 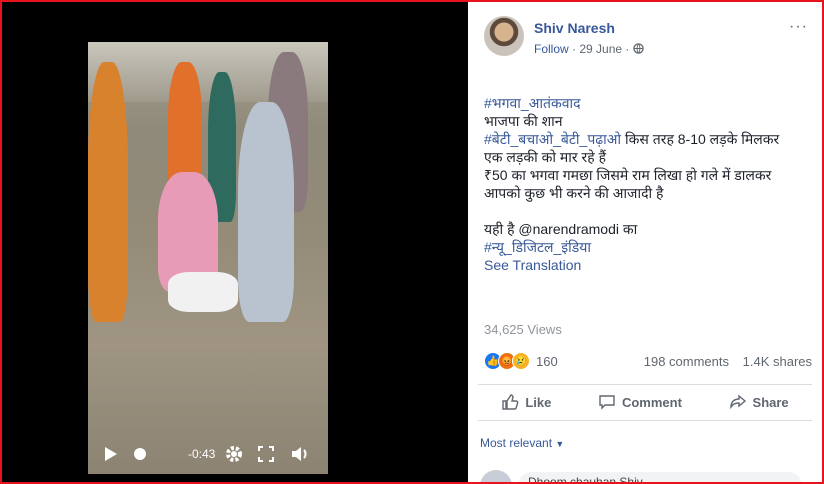 I want to click on reaction-summary: 👍 😡 😢 160, so click(x=521, y=361).